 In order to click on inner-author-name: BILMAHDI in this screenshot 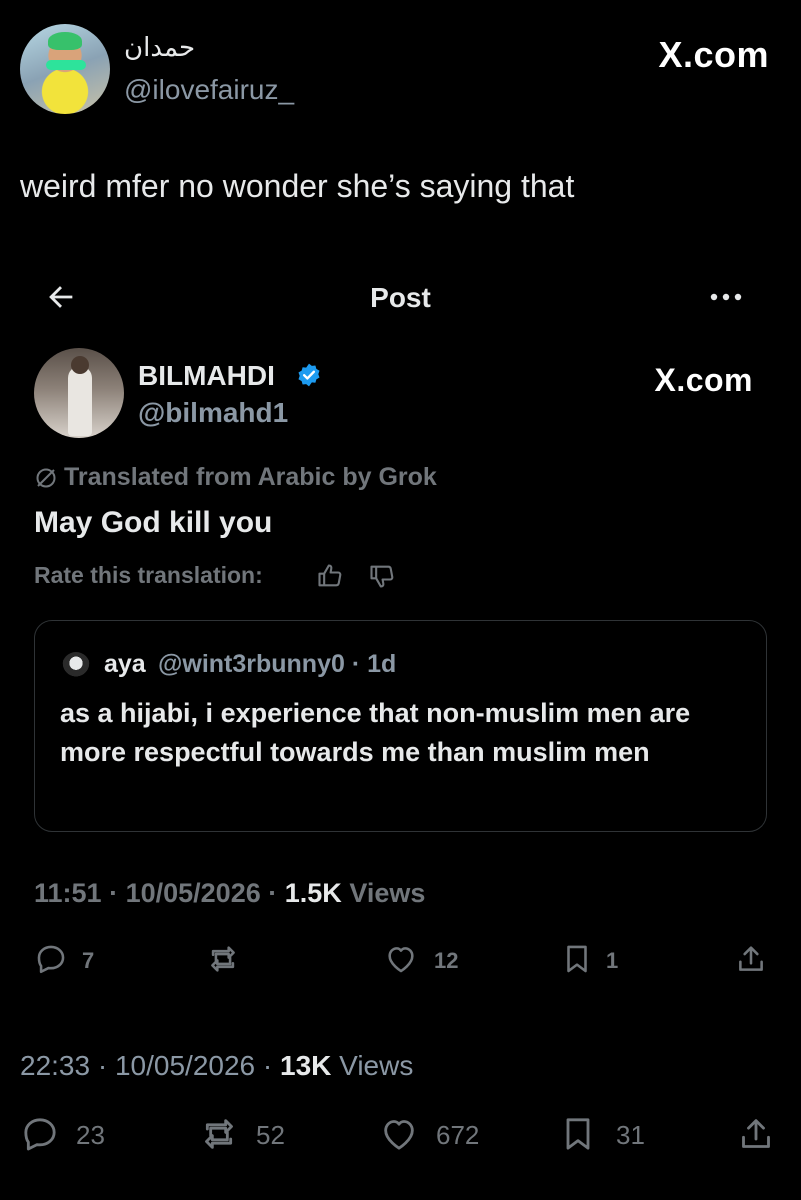, I will do `click(206, 376)`.